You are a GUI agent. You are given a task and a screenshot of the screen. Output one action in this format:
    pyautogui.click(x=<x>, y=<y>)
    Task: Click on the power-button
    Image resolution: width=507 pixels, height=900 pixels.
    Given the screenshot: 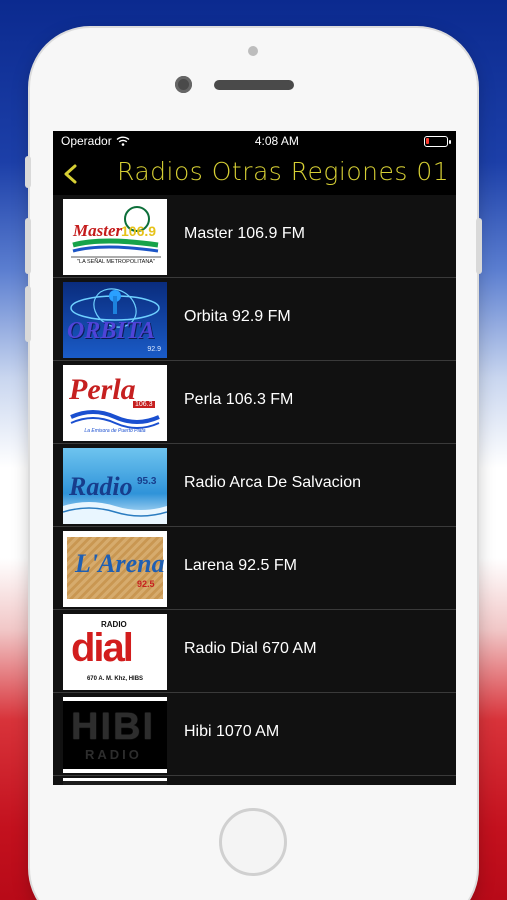 What is the action you would take?
    pyautogui.click(x=479, y=246)
    